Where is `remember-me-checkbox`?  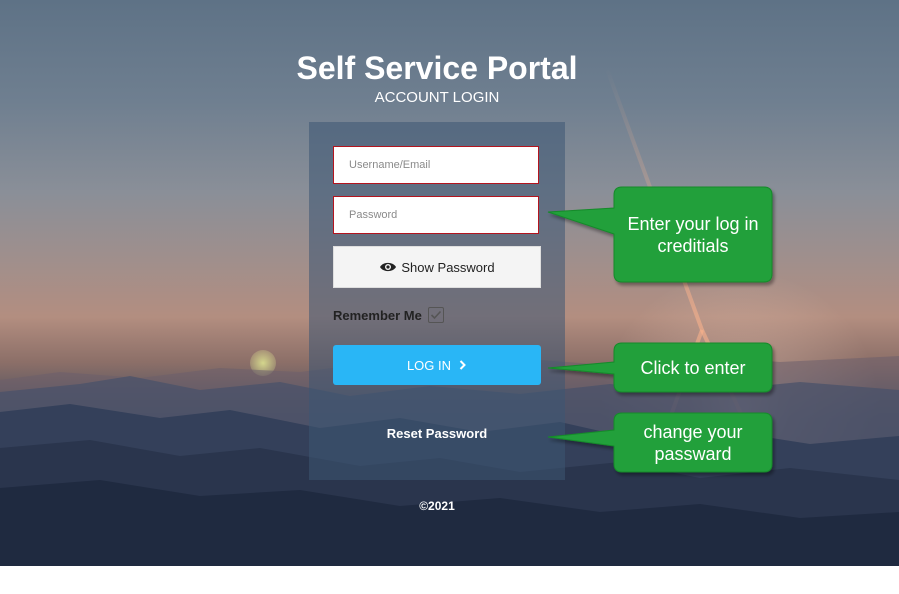
remember-me-checkbox is located at coordinates (435, 315).